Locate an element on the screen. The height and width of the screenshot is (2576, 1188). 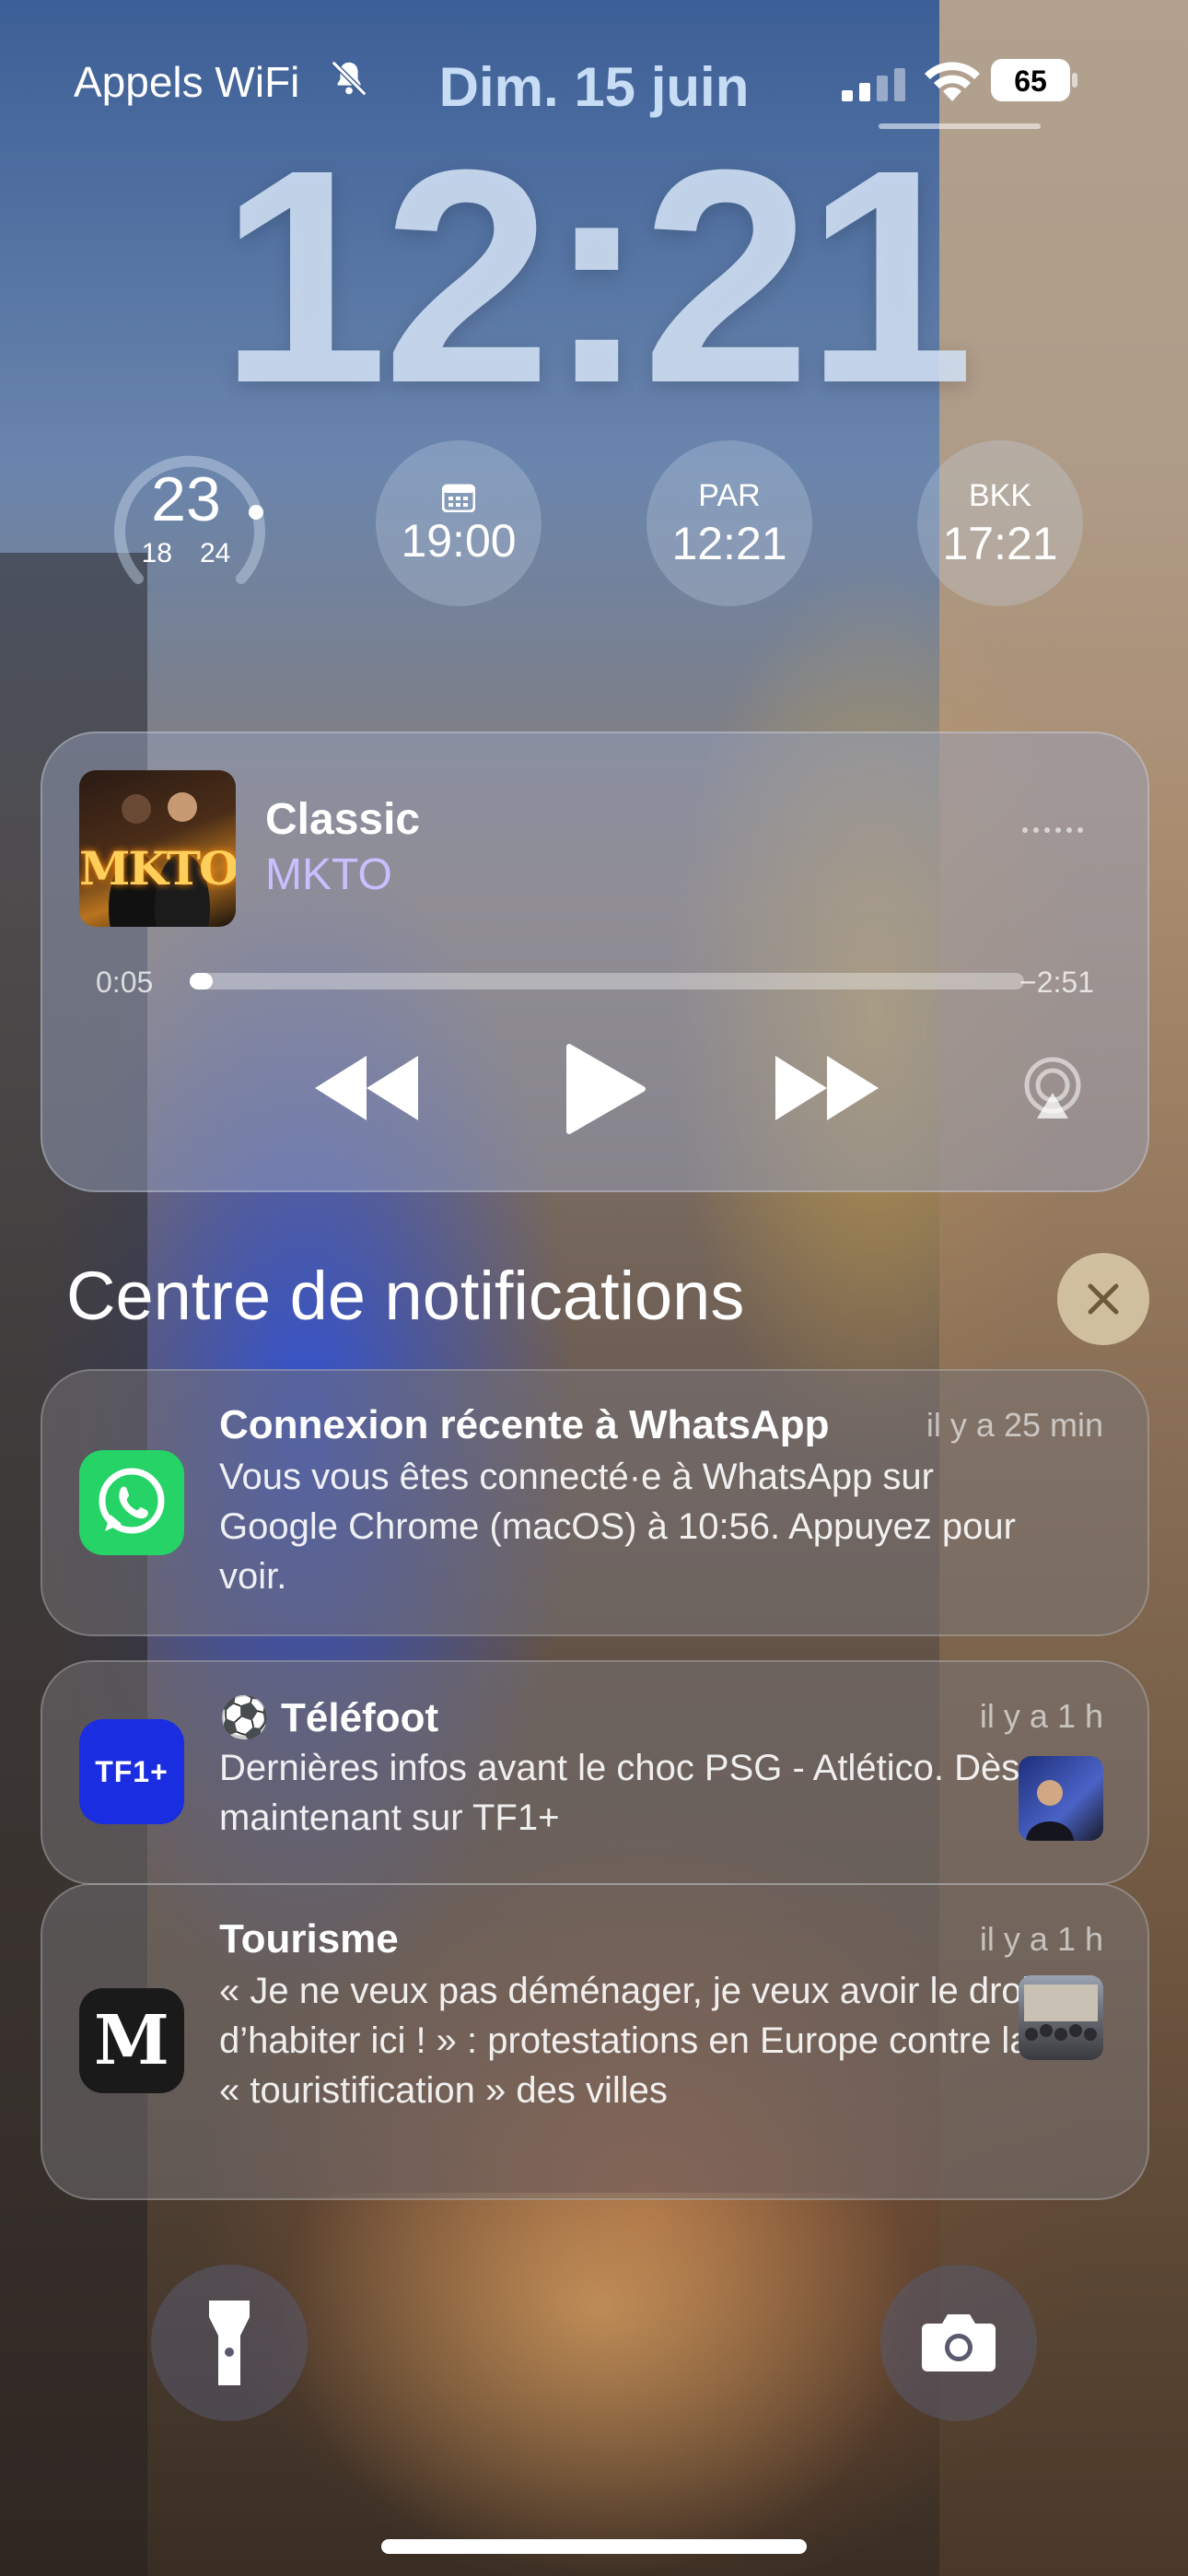
camera-icon is located at coordinates (959, 2342).